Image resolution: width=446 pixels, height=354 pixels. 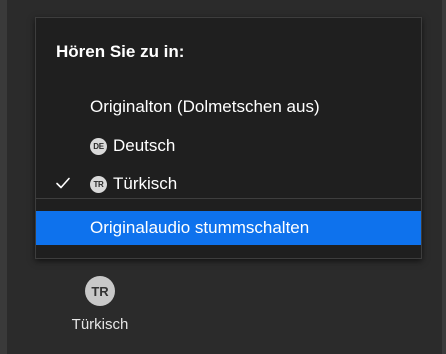 What do you see at coordinates (120, 51) in the screenshot?
I see `menu-title: Hören Sie zu in:` at bounding box center [120, 51].